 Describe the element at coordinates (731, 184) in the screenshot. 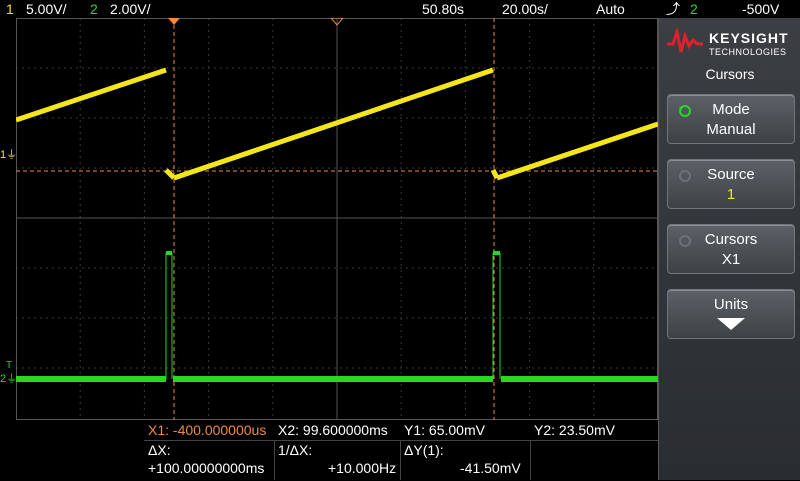

I see `source-softkey: Source 1` at that location.